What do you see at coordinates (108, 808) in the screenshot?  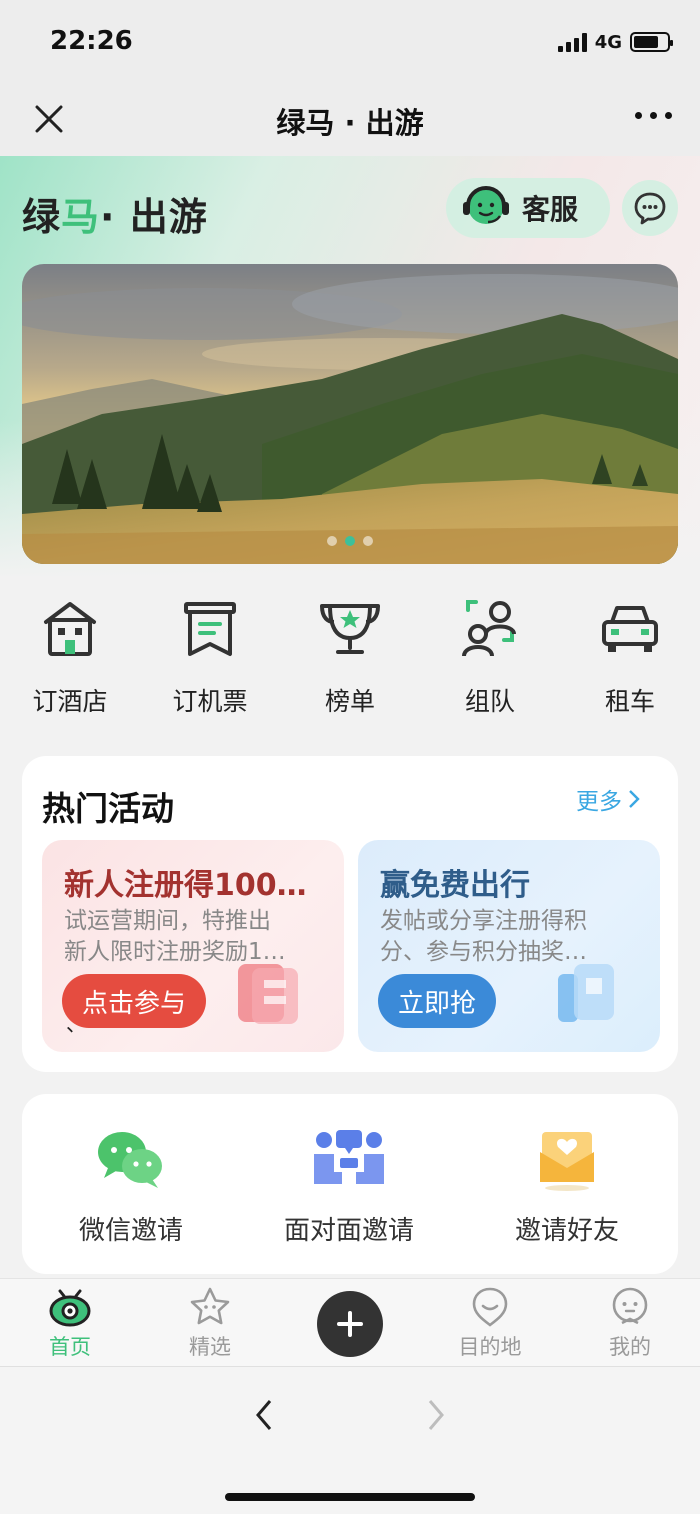 I see `section-title: 热门活动` at bounding box center [108, 808].